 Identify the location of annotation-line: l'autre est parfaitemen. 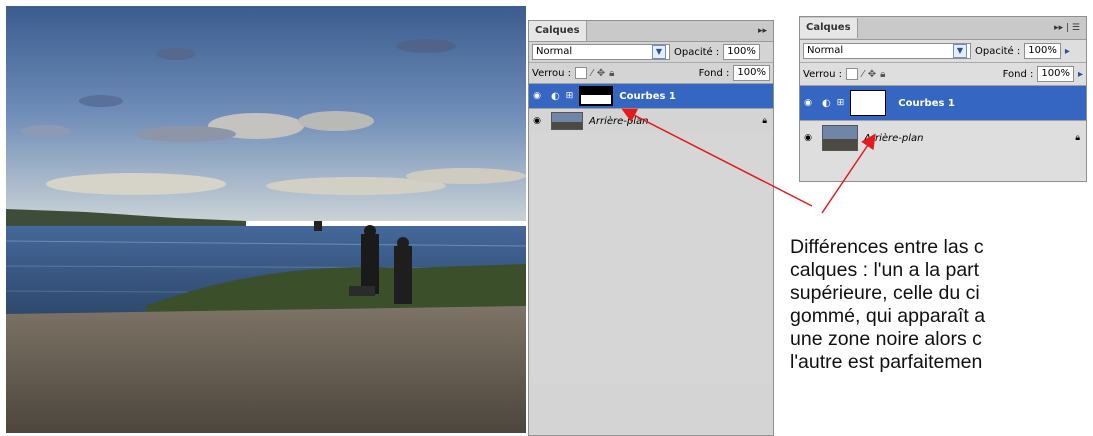
(886, 362).